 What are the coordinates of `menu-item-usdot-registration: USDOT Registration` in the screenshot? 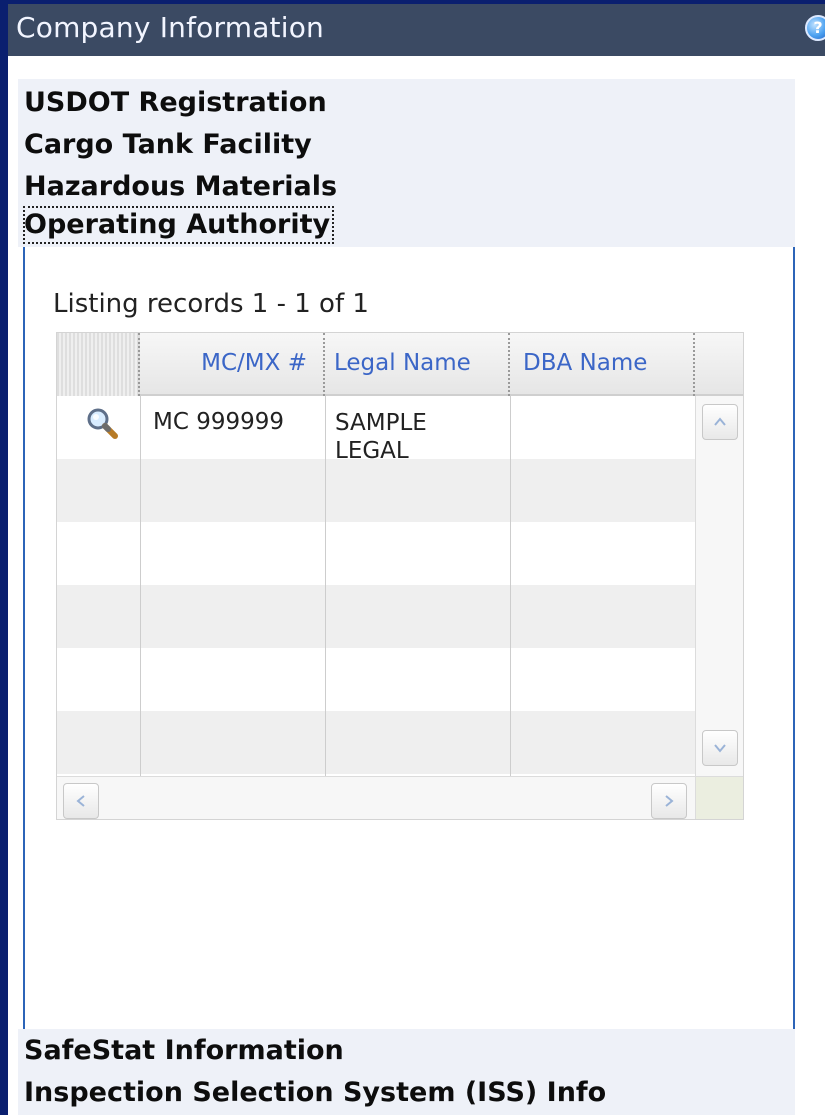 It's located at (175, 103).